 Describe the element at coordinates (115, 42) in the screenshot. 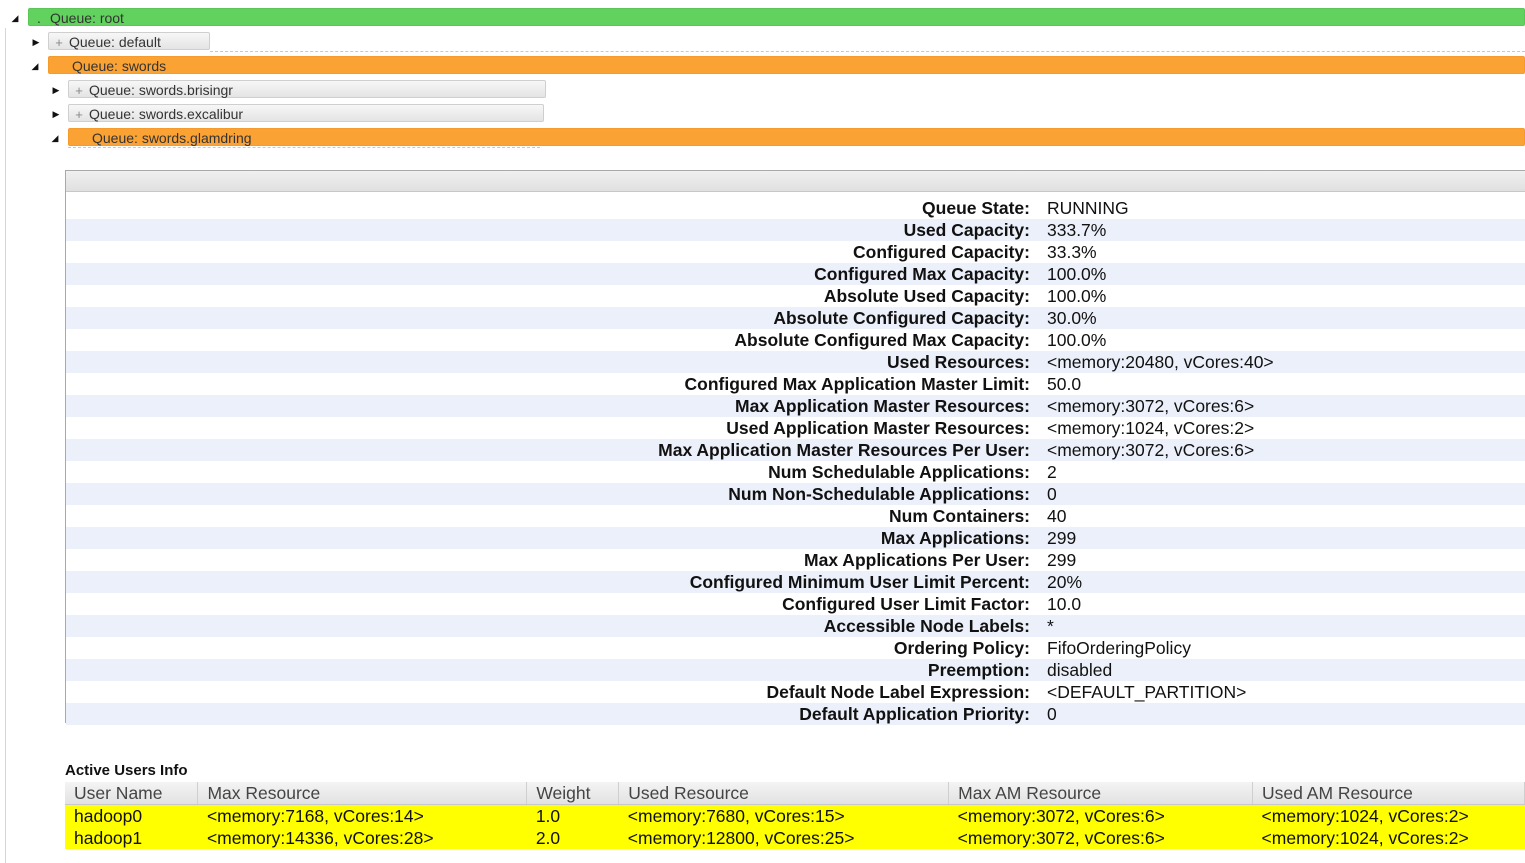

I see `queue-label: Queue: default` at that location.